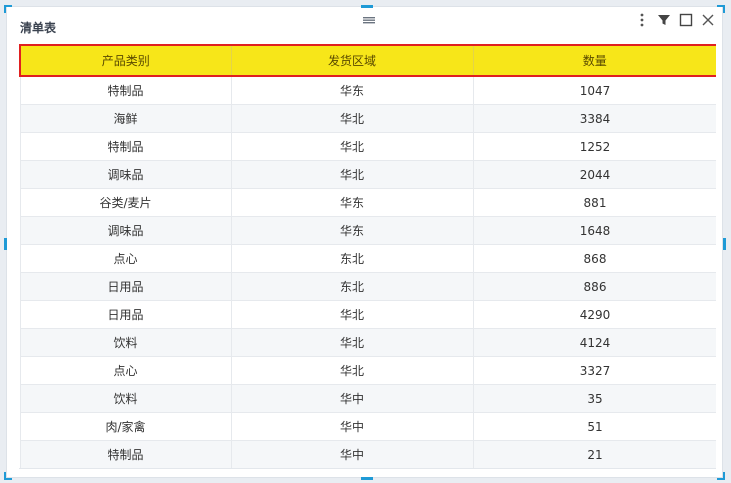  I want to click on close-icon, so click(708, 20).